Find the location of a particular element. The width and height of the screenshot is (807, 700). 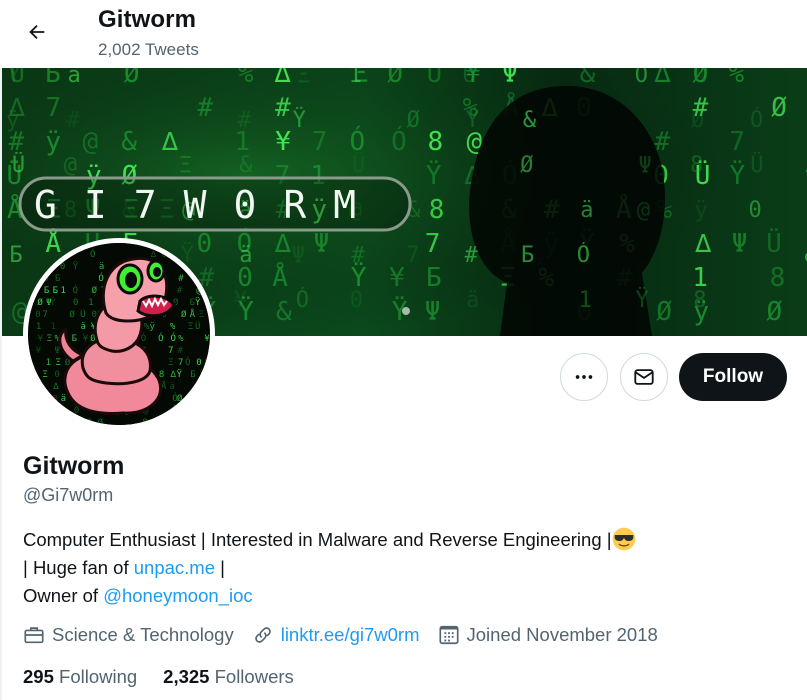

back-button is located at coordinates (37, 32).